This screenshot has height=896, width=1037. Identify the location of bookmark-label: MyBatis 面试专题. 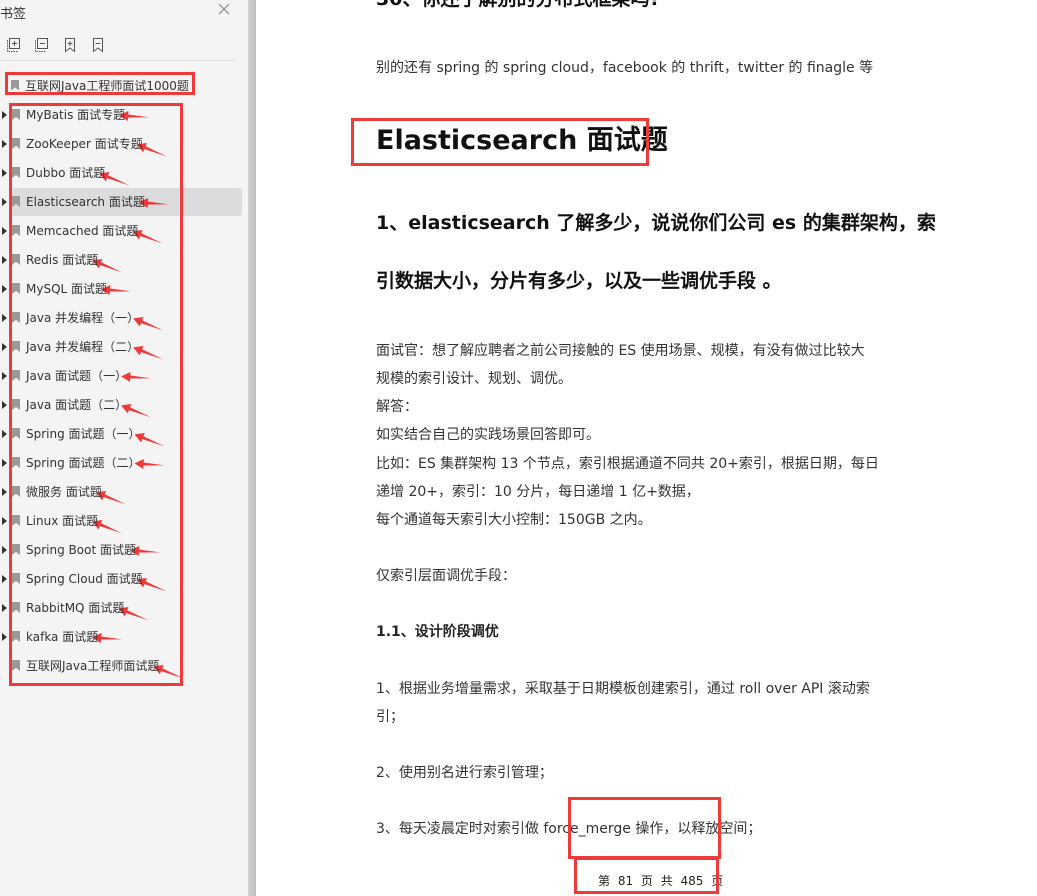
(76, 115).